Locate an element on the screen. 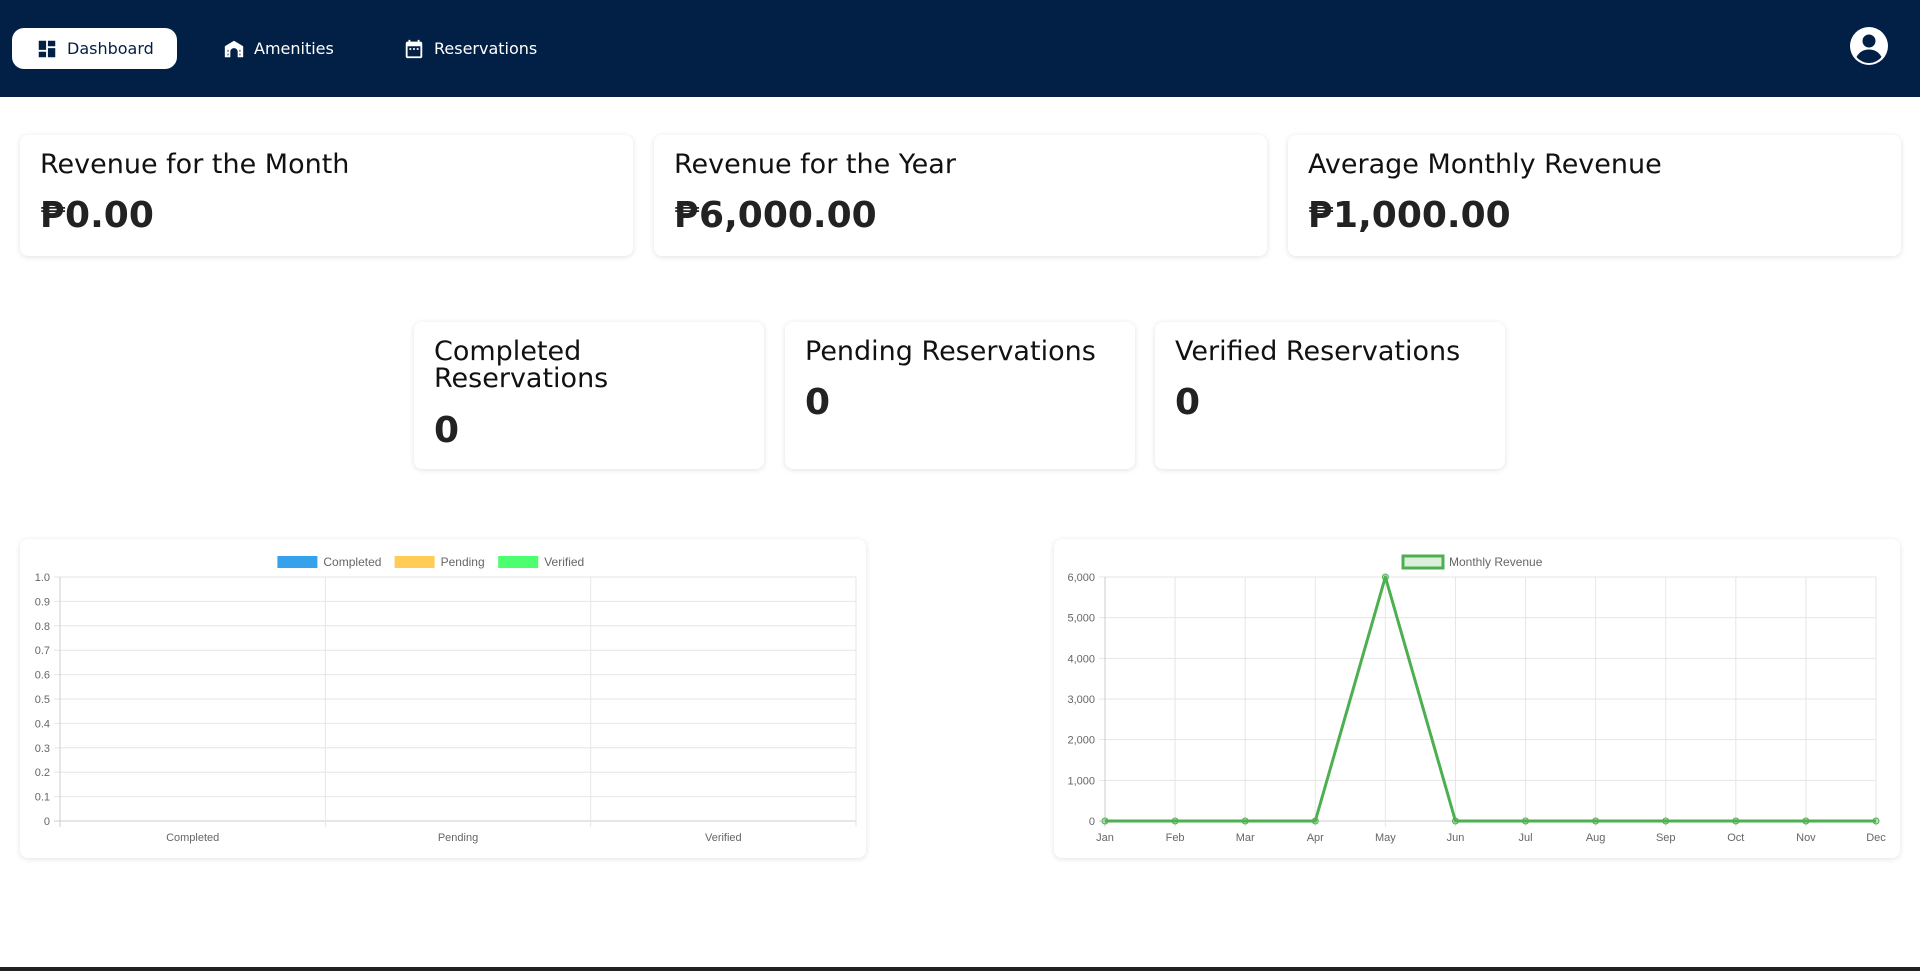 The width and height of the screenshot is (1920, 971). completed-reservations-title: Completed Reservations is located at coordinates (521, 365).